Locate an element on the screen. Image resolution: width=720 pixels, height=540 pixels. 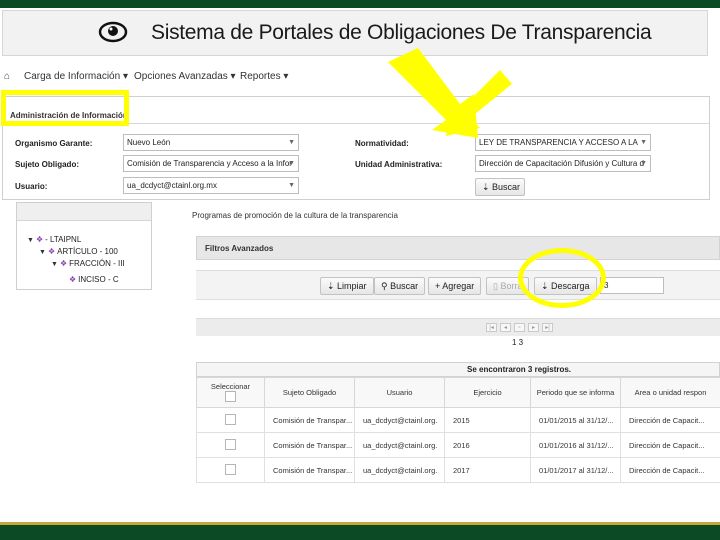
agregar-button: + Agregar is located at coordinates (455, 286).